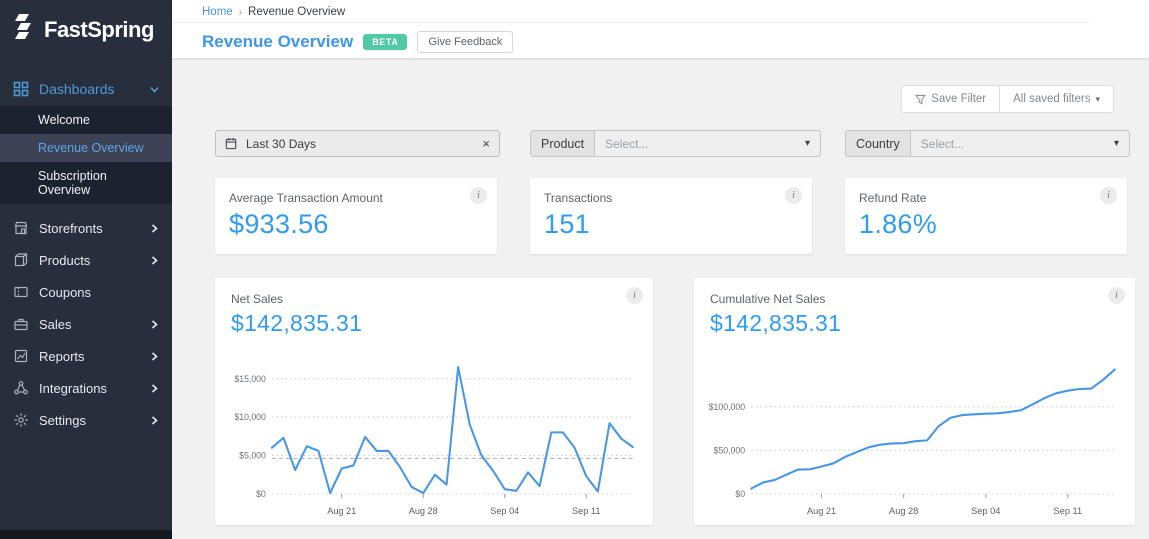 This screenshot has width=1149, height=539. Describe the element at coordinates (65, 292) in the screenshot. I see `coupons-label: Coupons` at that location.